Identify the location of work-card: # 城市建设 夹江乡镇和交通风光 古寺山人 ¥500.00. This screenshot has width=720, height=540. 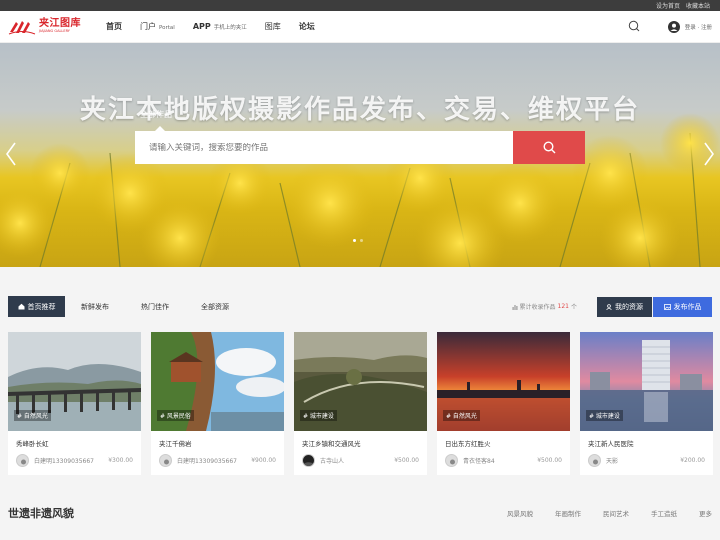
(360, 403).